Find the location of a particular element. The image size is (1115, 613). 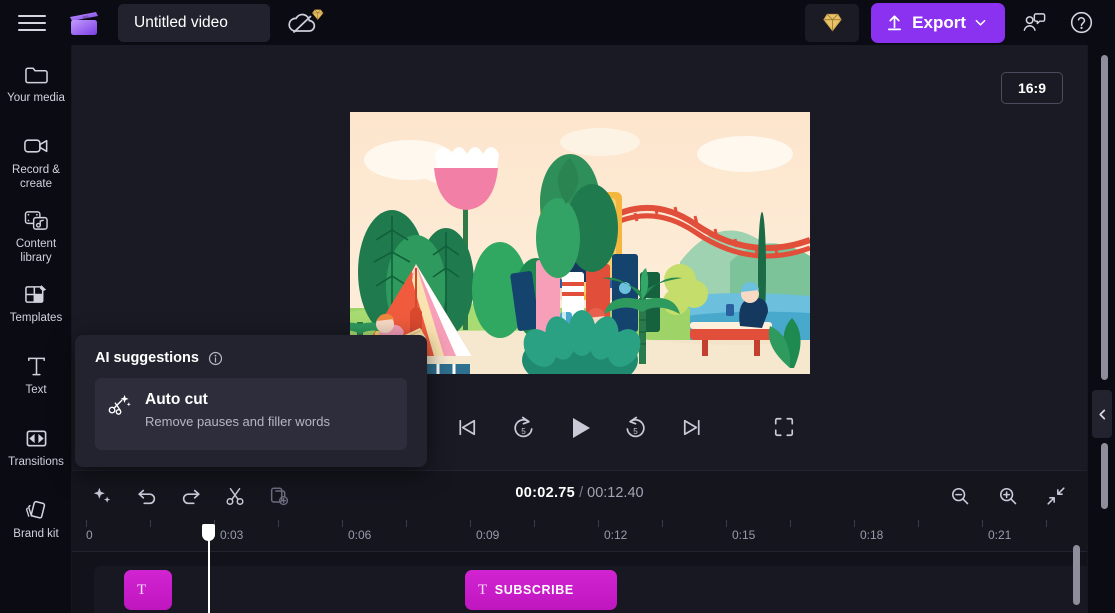

text-clip-subscribe: T SUBSCRIBE is located at coordinates (541, 590).